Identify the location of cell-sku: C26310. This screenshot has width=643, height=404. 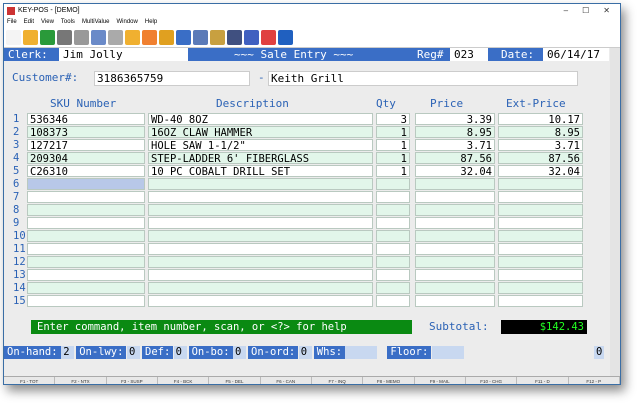
(86, 171).